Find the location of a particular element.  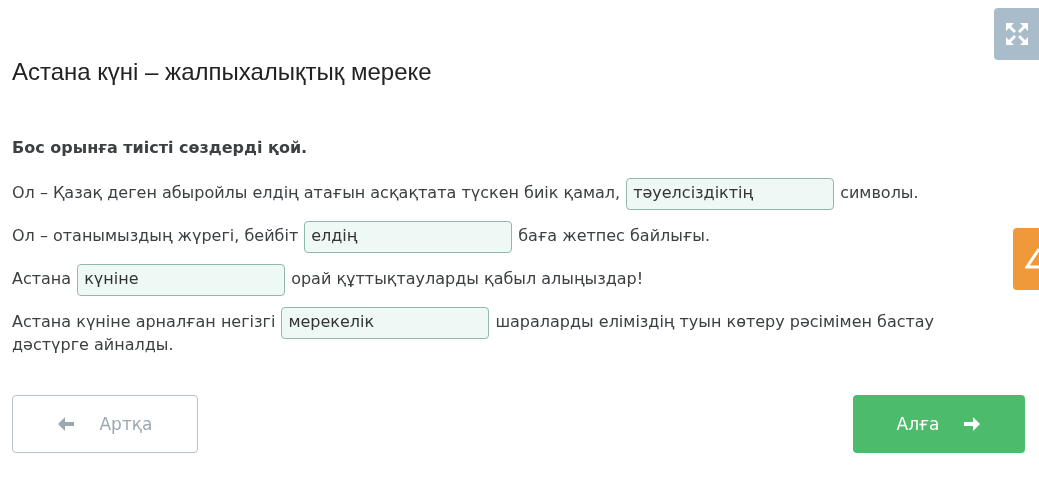

sentence-text: Астана күніне арналған негізгі is located at coordinates (144, 321).